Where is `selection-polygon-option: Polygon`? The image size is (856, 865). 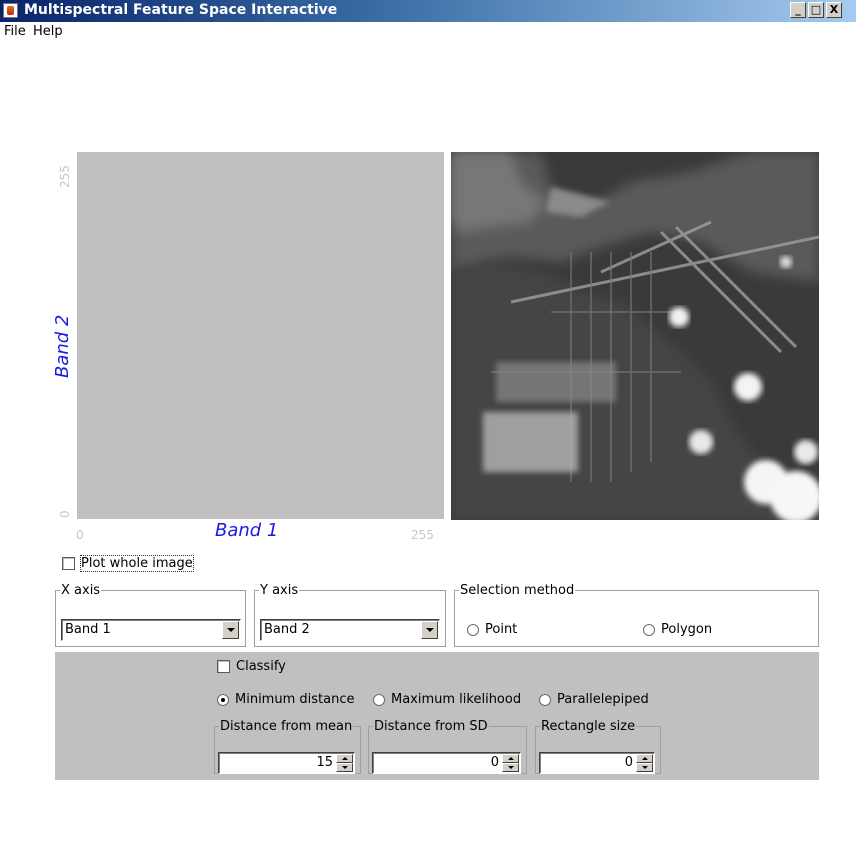 selection-polygon-option: Polygon is located at coordinates (677, 629).